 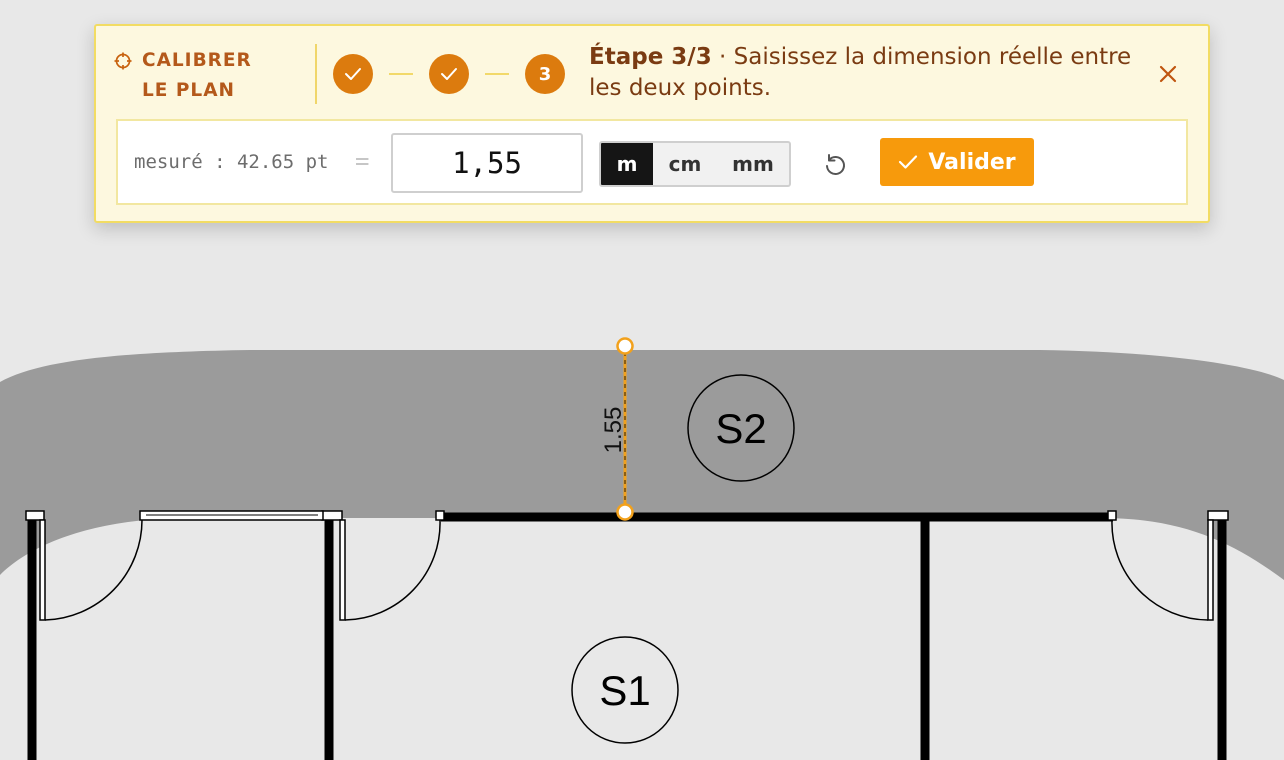 I want to click on measure-point-end, so click(x=625, y=512).